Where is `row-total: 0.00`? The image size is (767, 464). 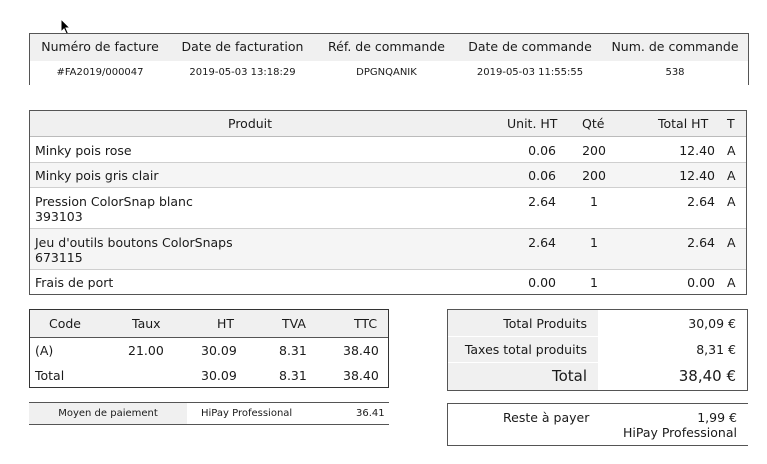
row-total: 0.00 is located at coordinates (701, 282).